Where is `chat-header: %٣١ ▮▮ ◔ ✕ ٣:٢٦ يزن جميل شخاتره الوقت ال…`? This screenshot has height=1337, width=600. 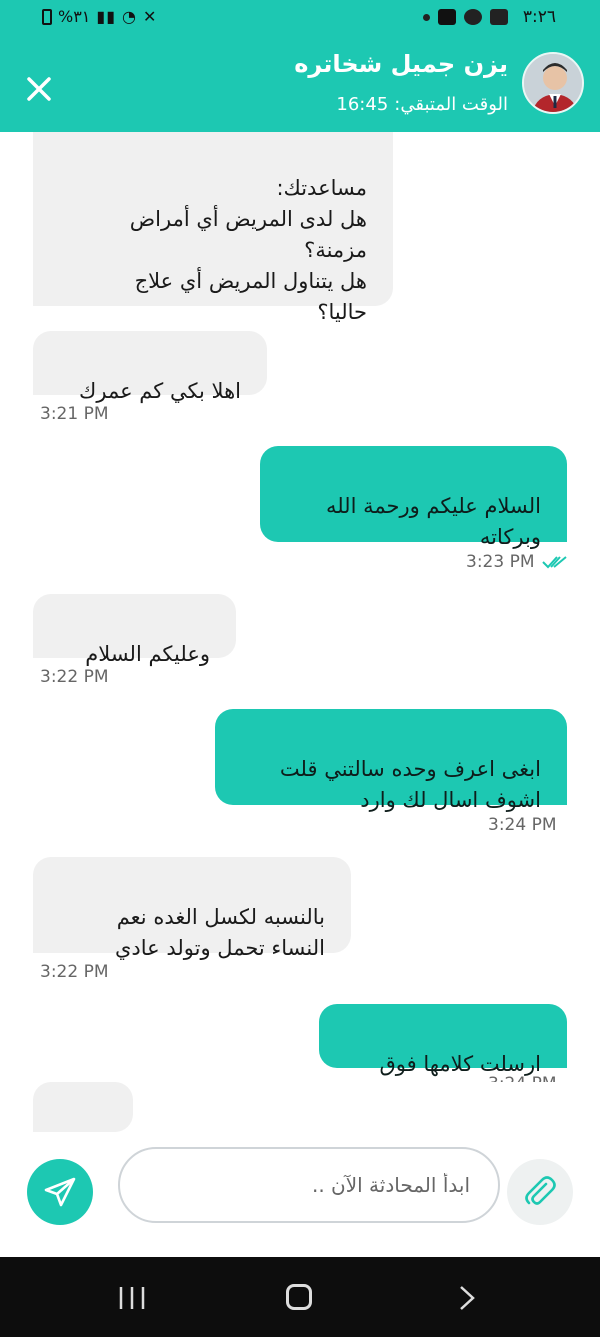 chat-header: %٣١ ▮▮ ◔ ✕ ٣:٢٦ يزن جميل شخاتره الوقت ال… is located at coordinates (300, 66).